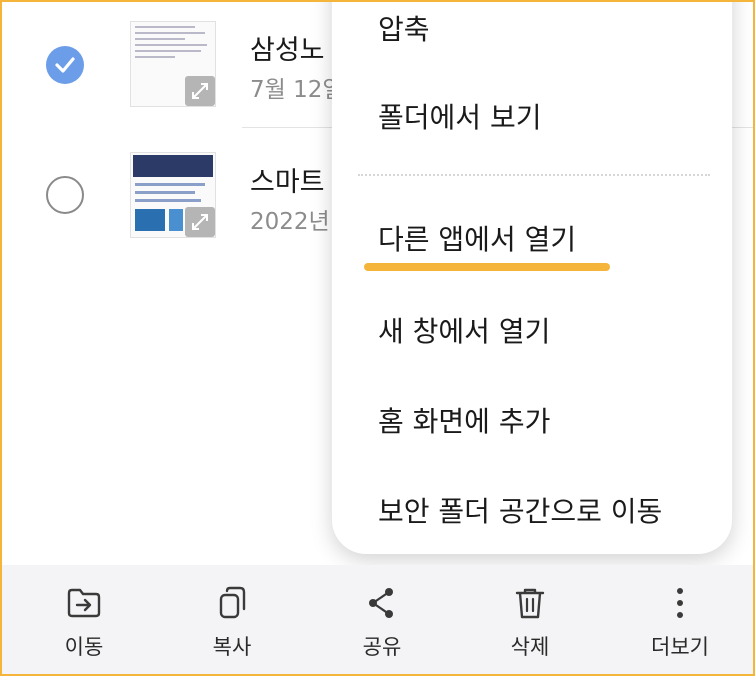  What do you see at coordinates (530, 619) in the screenshot?
I see `delete-button: 삭제` at bounding box center [530, 619].